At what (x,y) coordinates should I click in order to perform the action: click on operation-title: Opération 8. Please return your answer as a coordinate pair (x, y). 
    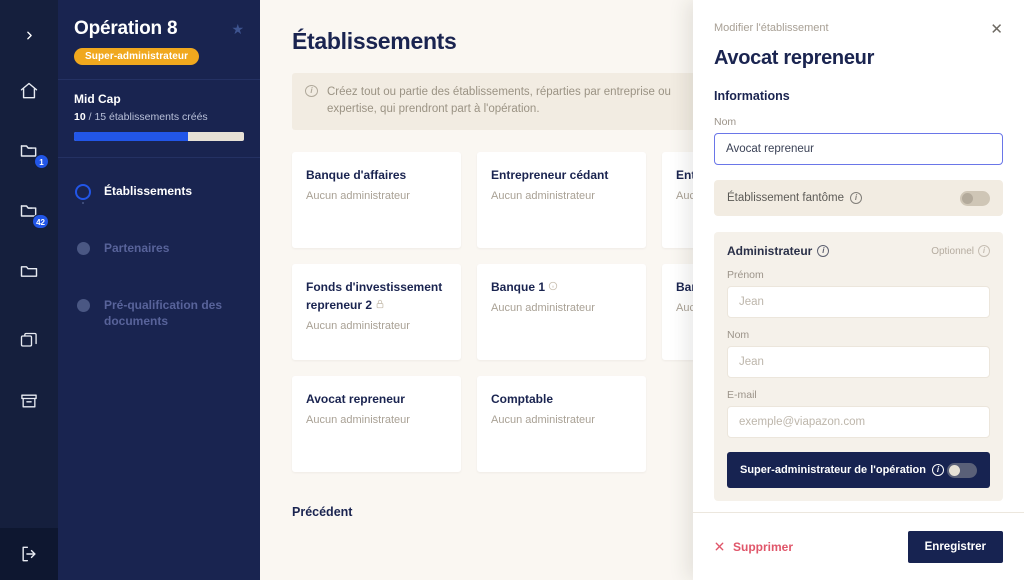
    Looking at the image, I should click on (126, 28).